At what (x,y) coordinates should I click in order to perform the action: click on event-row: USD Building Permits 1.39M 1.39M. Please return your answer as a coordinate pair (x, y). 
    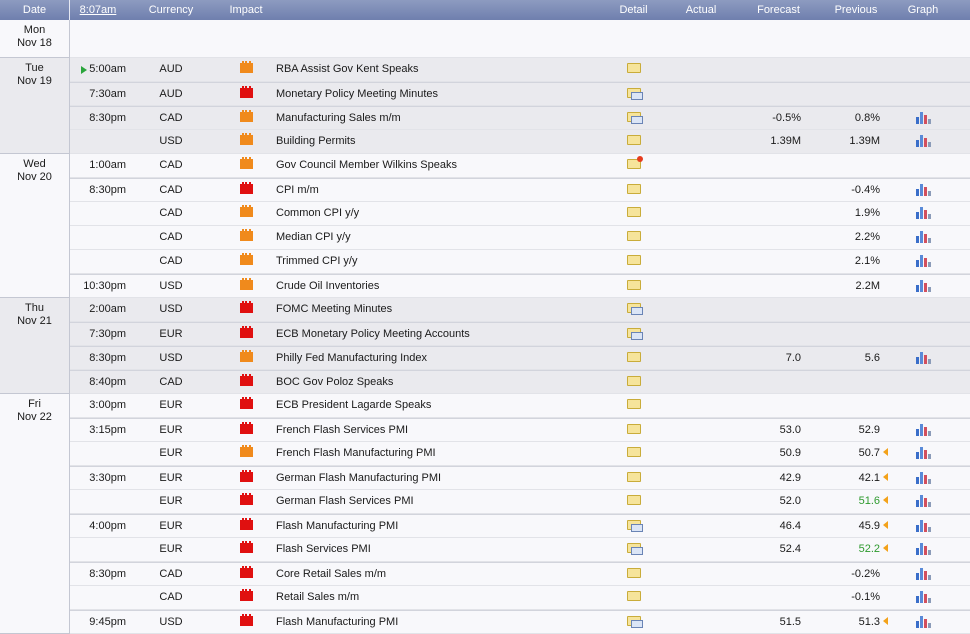
    Looking at the image, I should click on (520, 142).